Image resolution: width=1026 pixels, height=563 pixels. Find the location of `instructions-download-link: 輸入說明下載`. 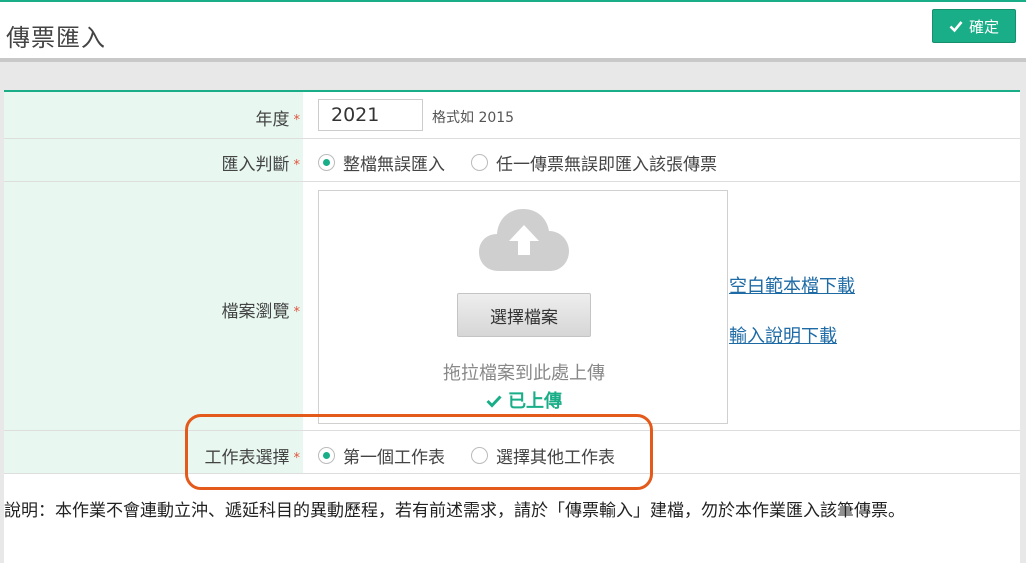

instructions-download-link: 輸入說明下載 is located at coordinates (783, 335).